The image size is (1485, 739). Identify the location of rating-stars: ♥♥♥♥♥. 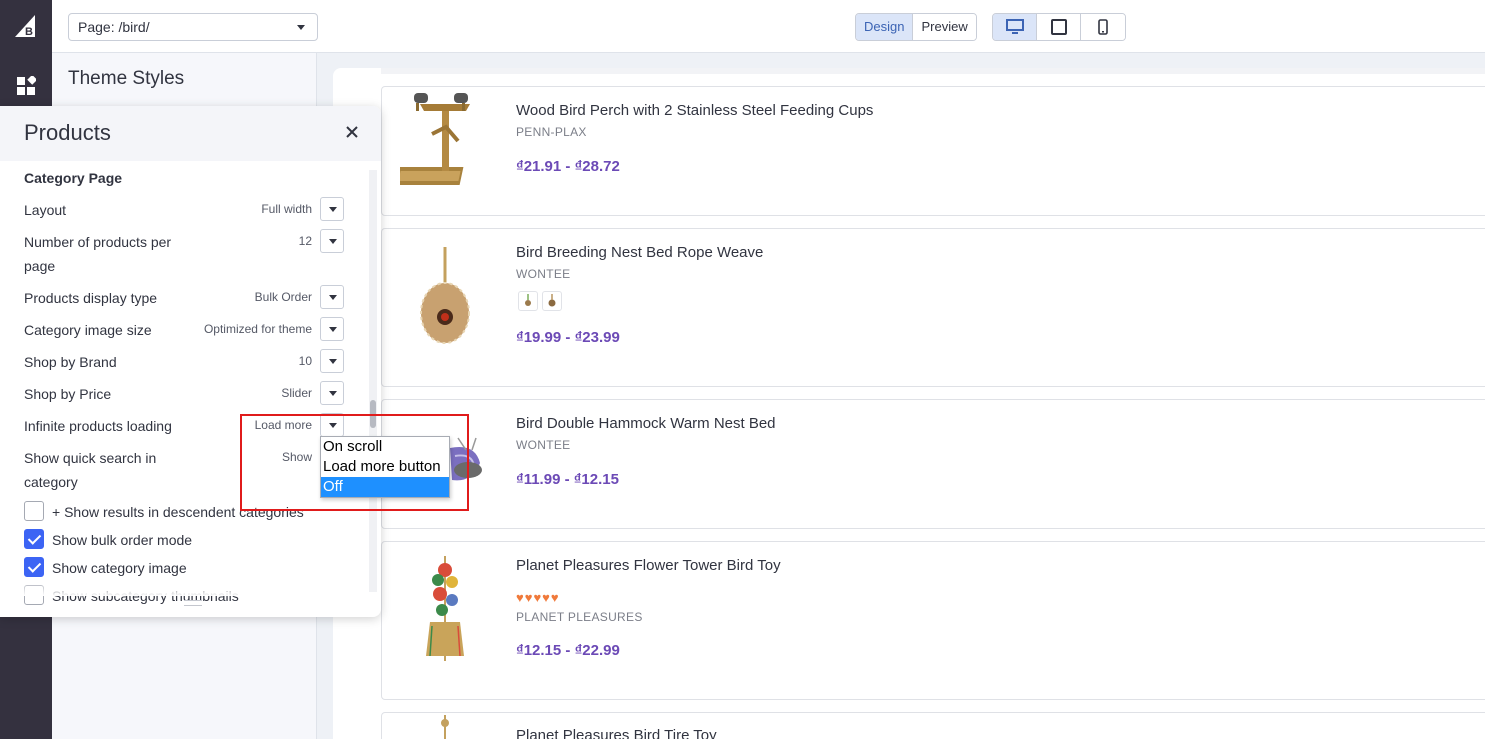
(538, 597).